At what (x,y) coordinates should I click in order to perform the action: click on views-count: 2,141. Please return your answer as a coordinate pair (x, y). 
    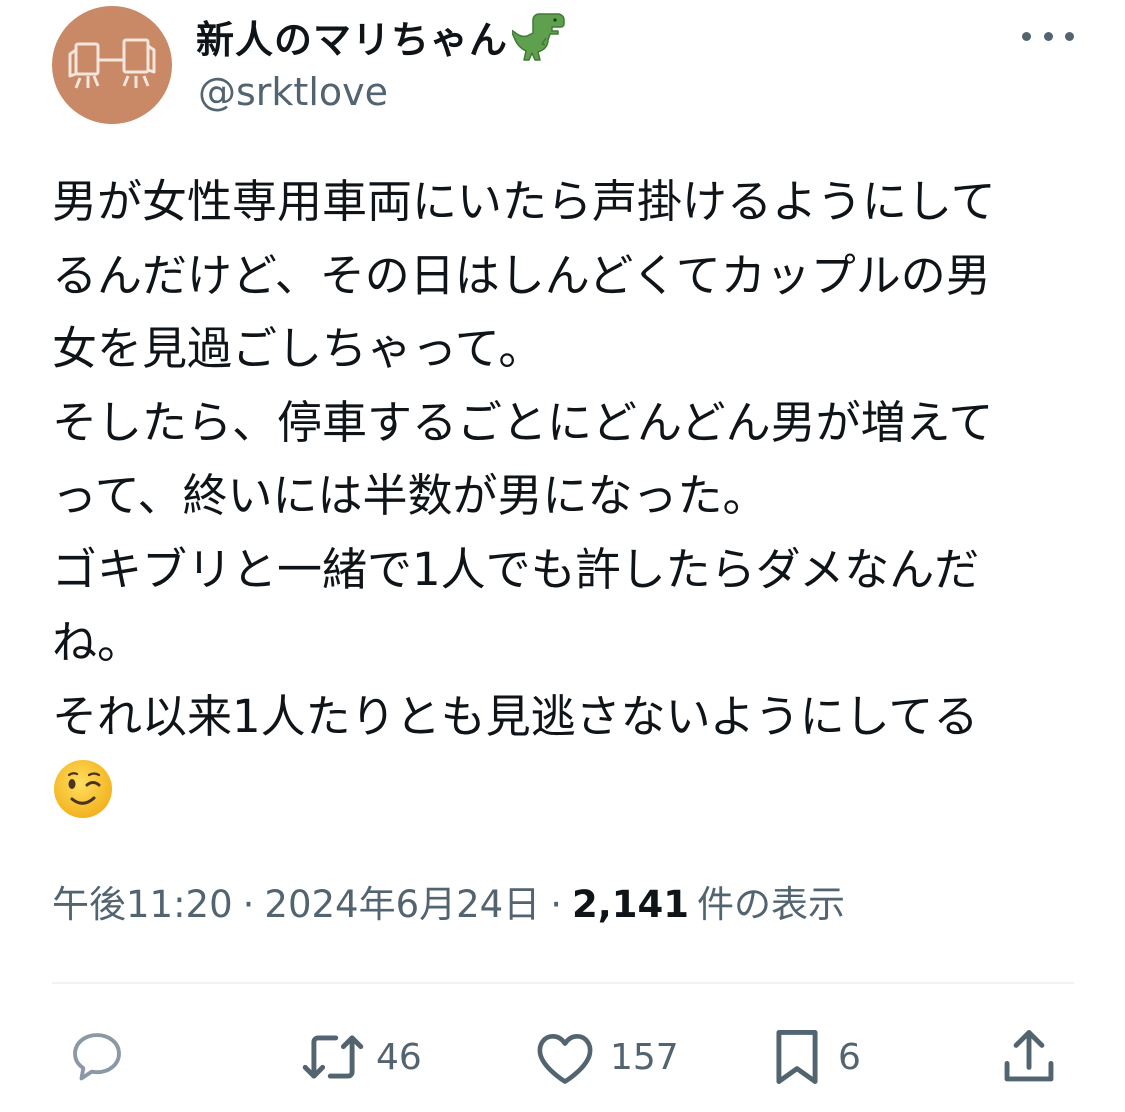
    Looking at the image, I should click on (630, 904).